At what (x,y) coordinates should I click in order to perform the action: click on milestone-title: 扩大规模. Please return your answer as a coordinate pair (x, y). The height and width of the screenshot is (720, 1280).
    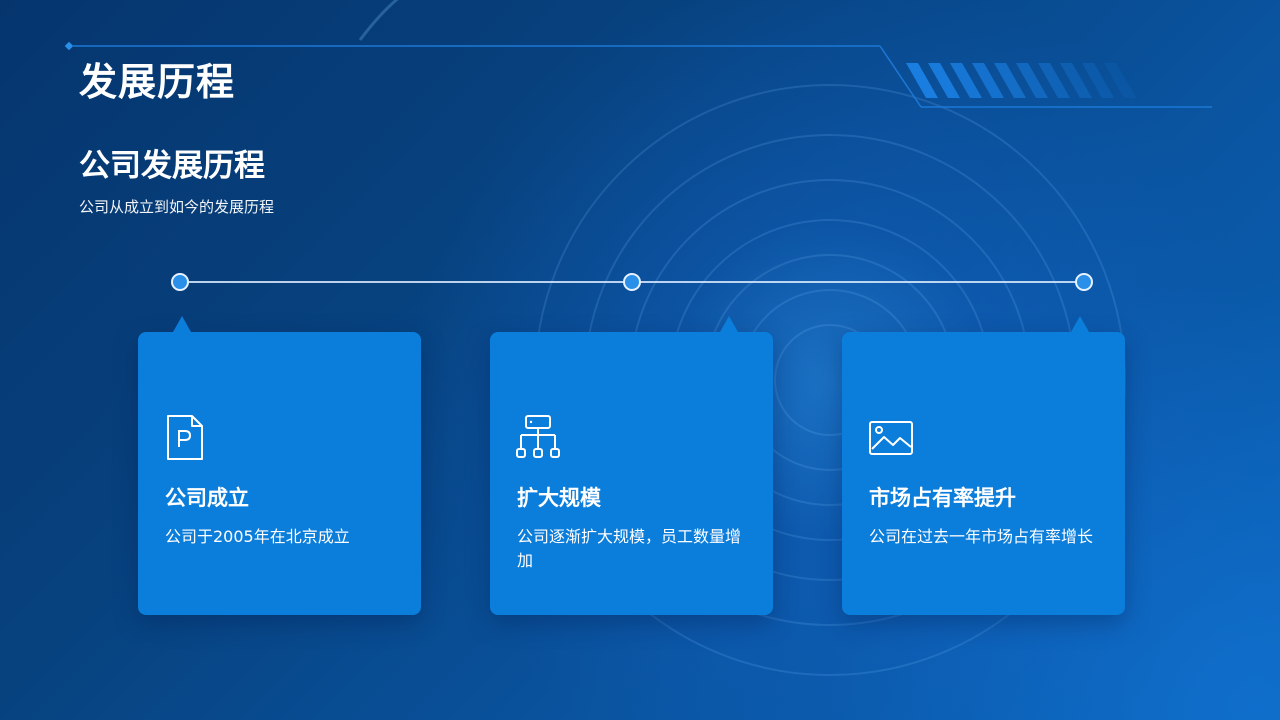
    Looking at the image, I should click on (559, 498).